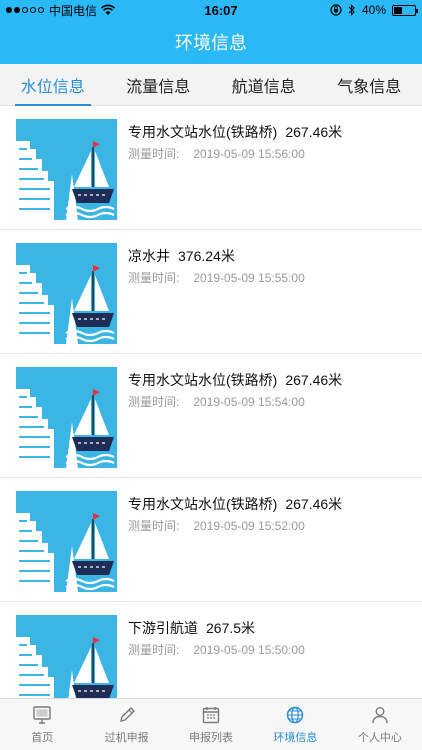 This screenshot has height=750, width=422. What do you see at coordinates (159, 84) in the screenshot?
I see `tab-flow: 流量信息` at bounding box center [159, 84].